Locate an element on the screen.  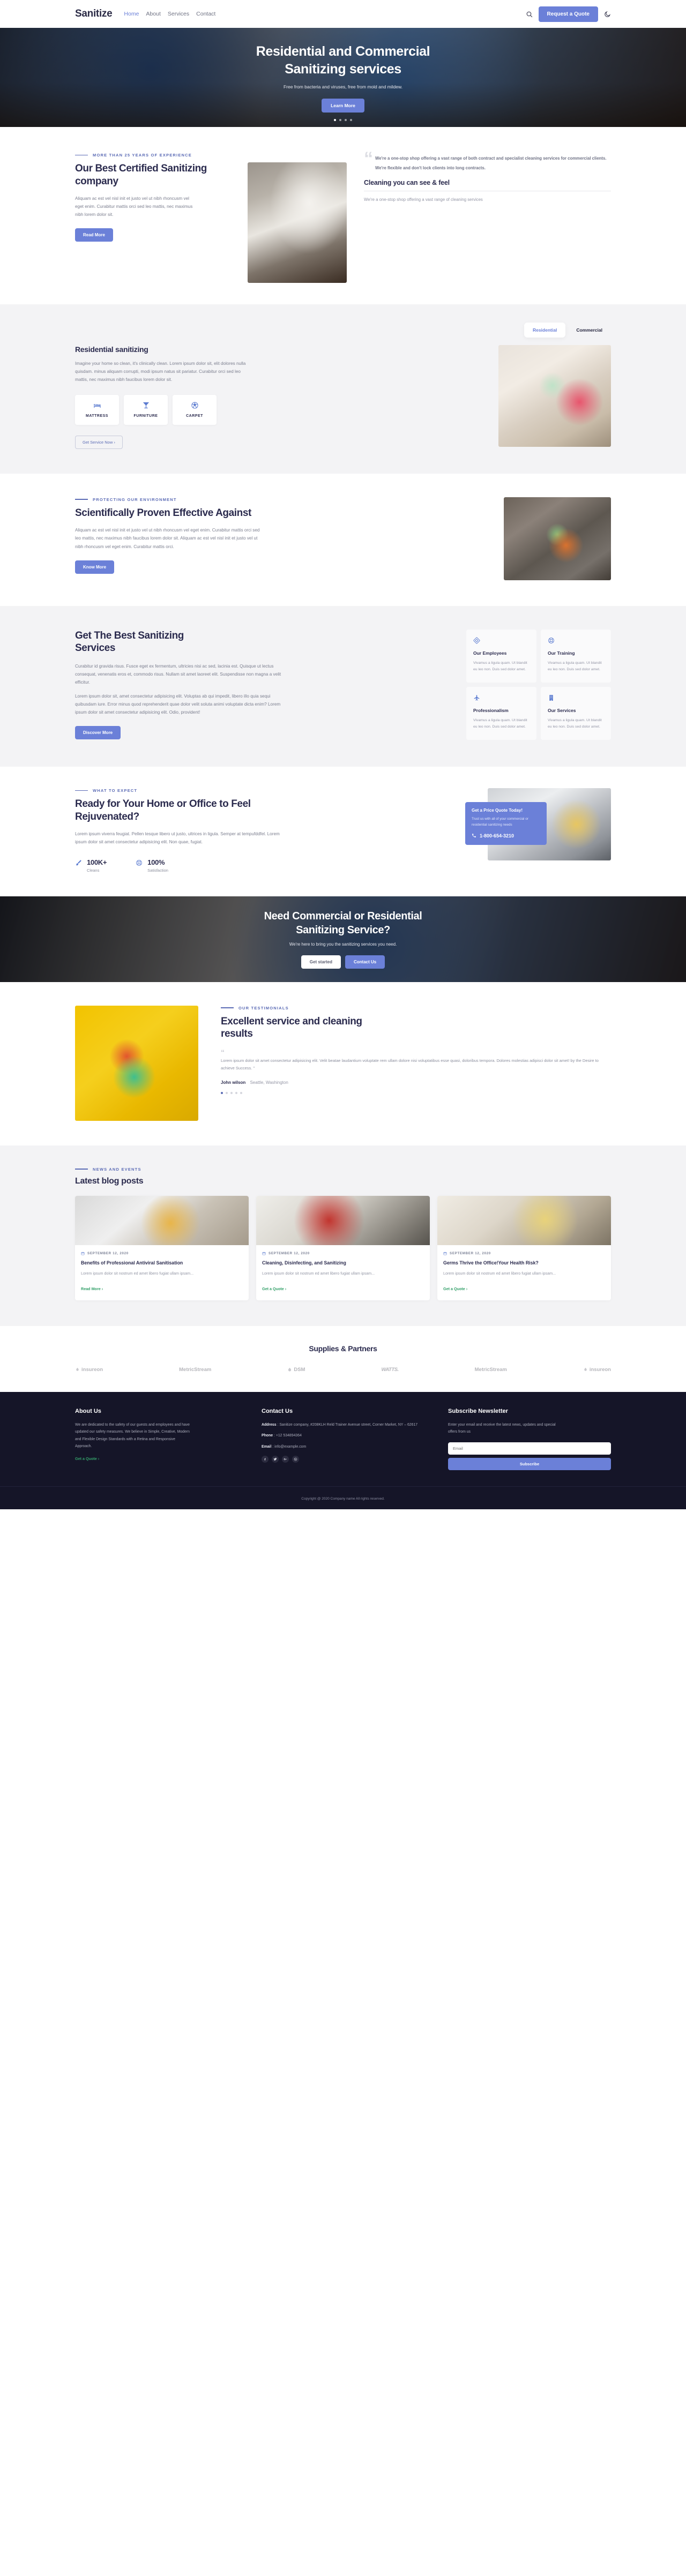
testimonial-author: John wilson Seattle, Washington is located at coordinates (416, 1082).